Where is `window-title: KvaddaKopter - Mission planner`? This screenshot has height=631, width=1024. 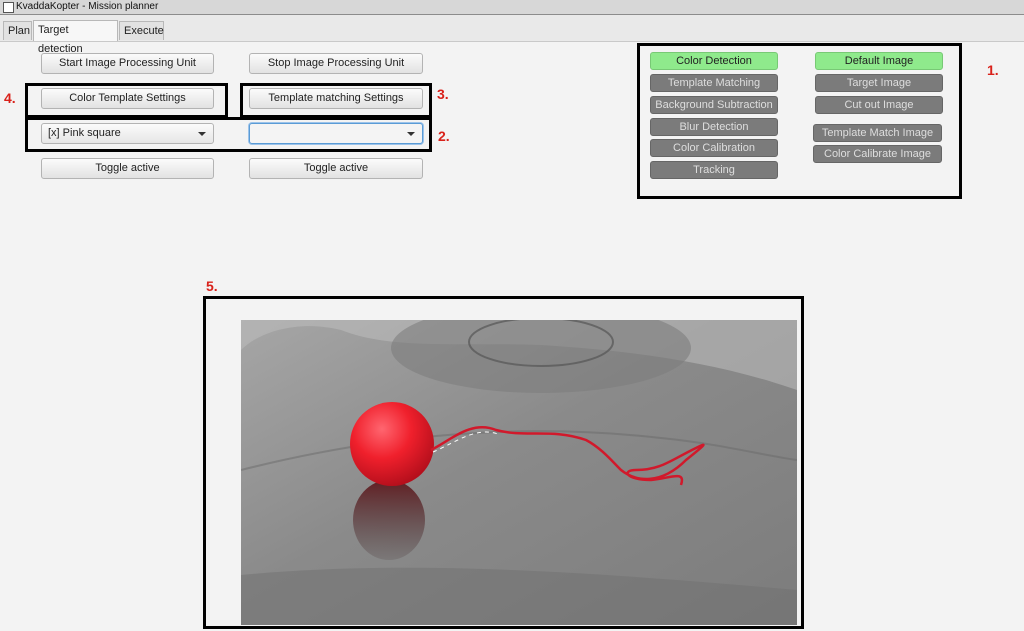
window-title: KvaddaKopter - Mission planner is located at coordinates (87, 6).